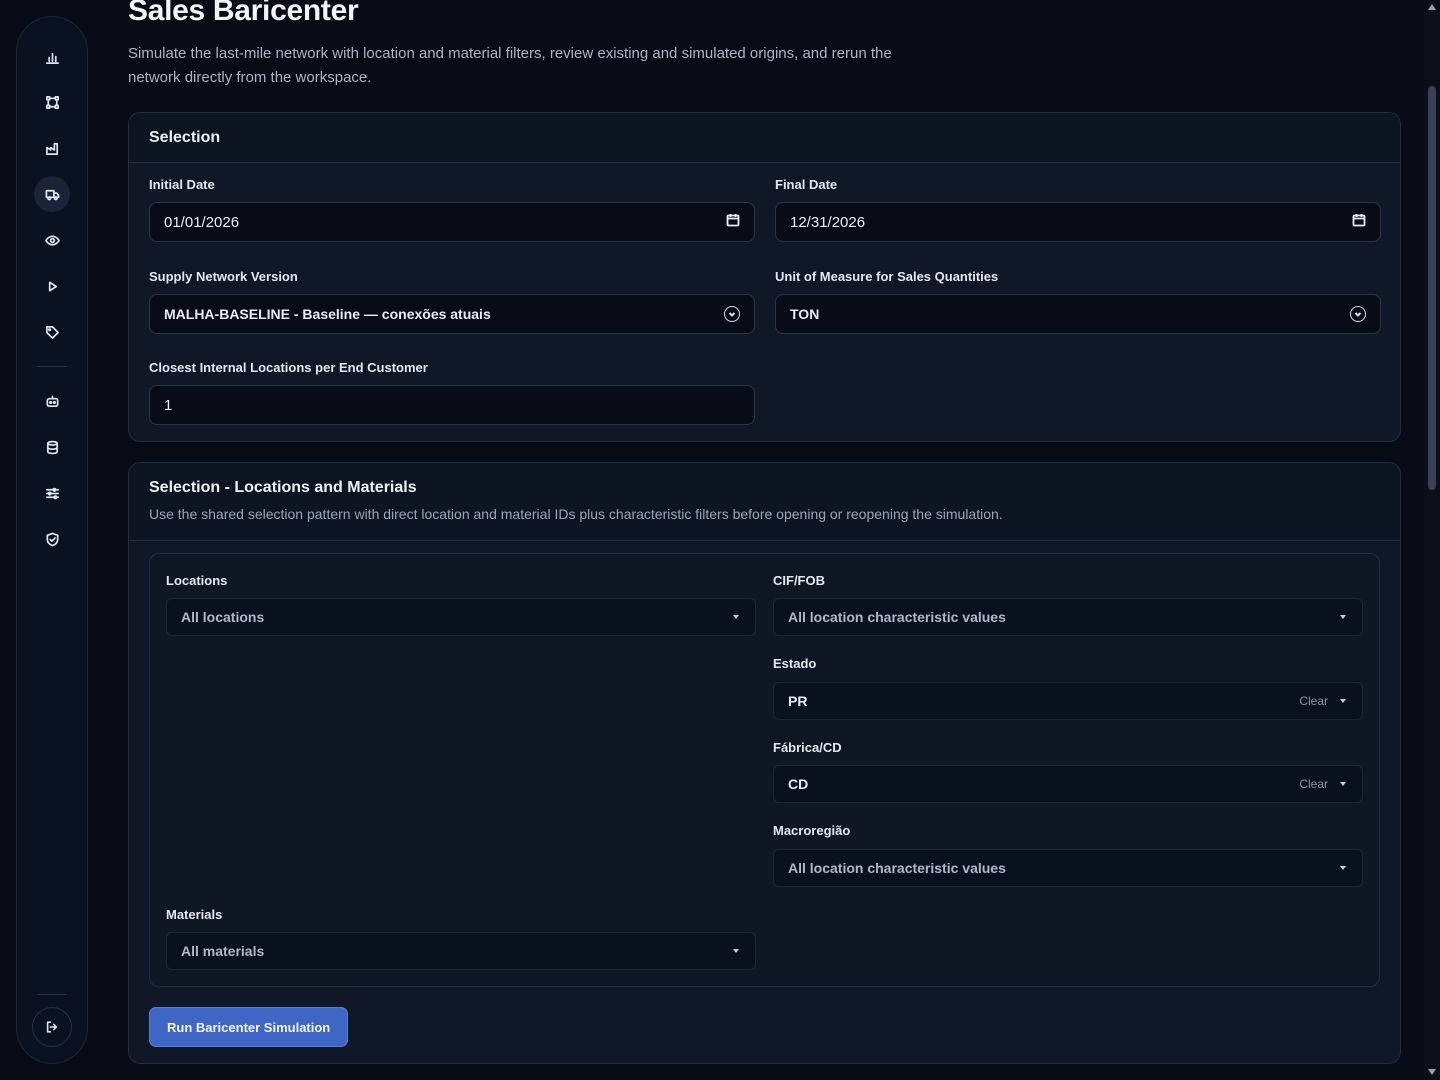 The width and height of the screenshot is (1440, 1080). Describe the element at coordinates (1068, 868) in the screenshot. I see `macroregiao-select: All location characteristic values` at that location.